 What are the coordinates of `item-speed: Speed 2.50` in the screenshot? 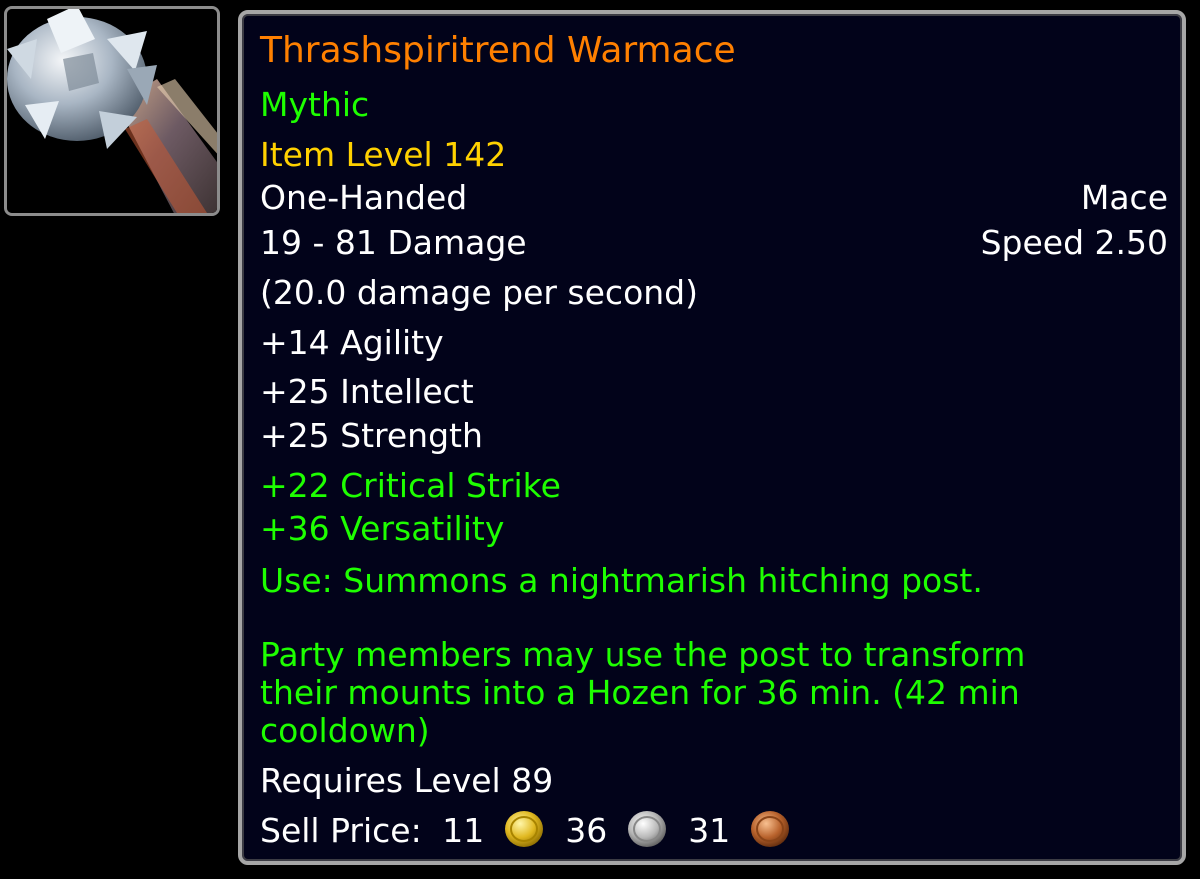 It's located at (1074, 242).